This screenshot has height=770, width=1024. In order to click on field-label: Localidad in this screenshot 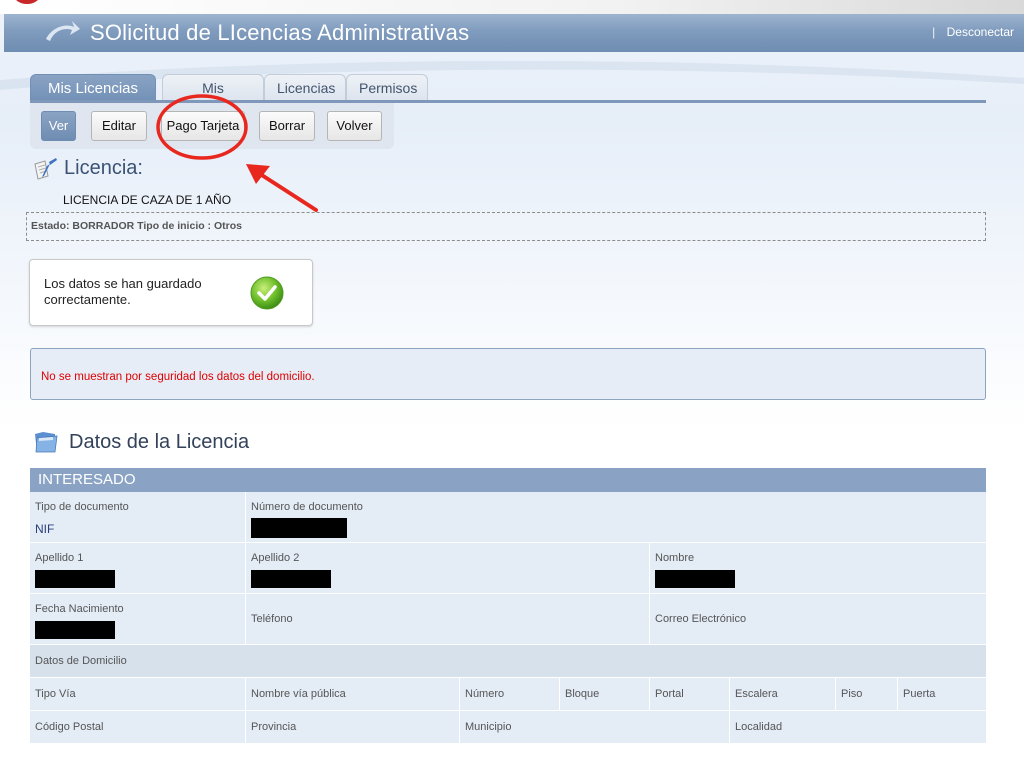, I will do `click(759, 727)`.